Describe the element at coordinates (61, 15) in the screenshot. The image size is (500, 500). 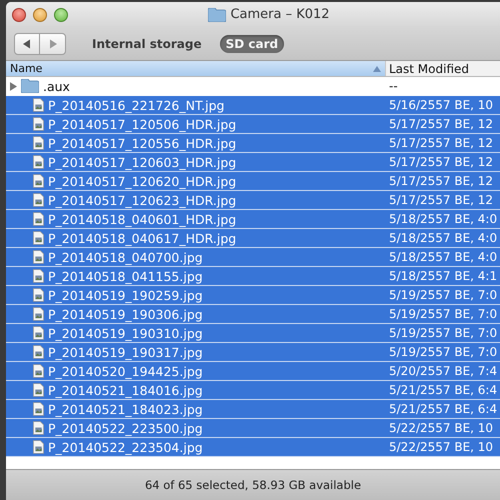
I see `zoom-button` at that location.